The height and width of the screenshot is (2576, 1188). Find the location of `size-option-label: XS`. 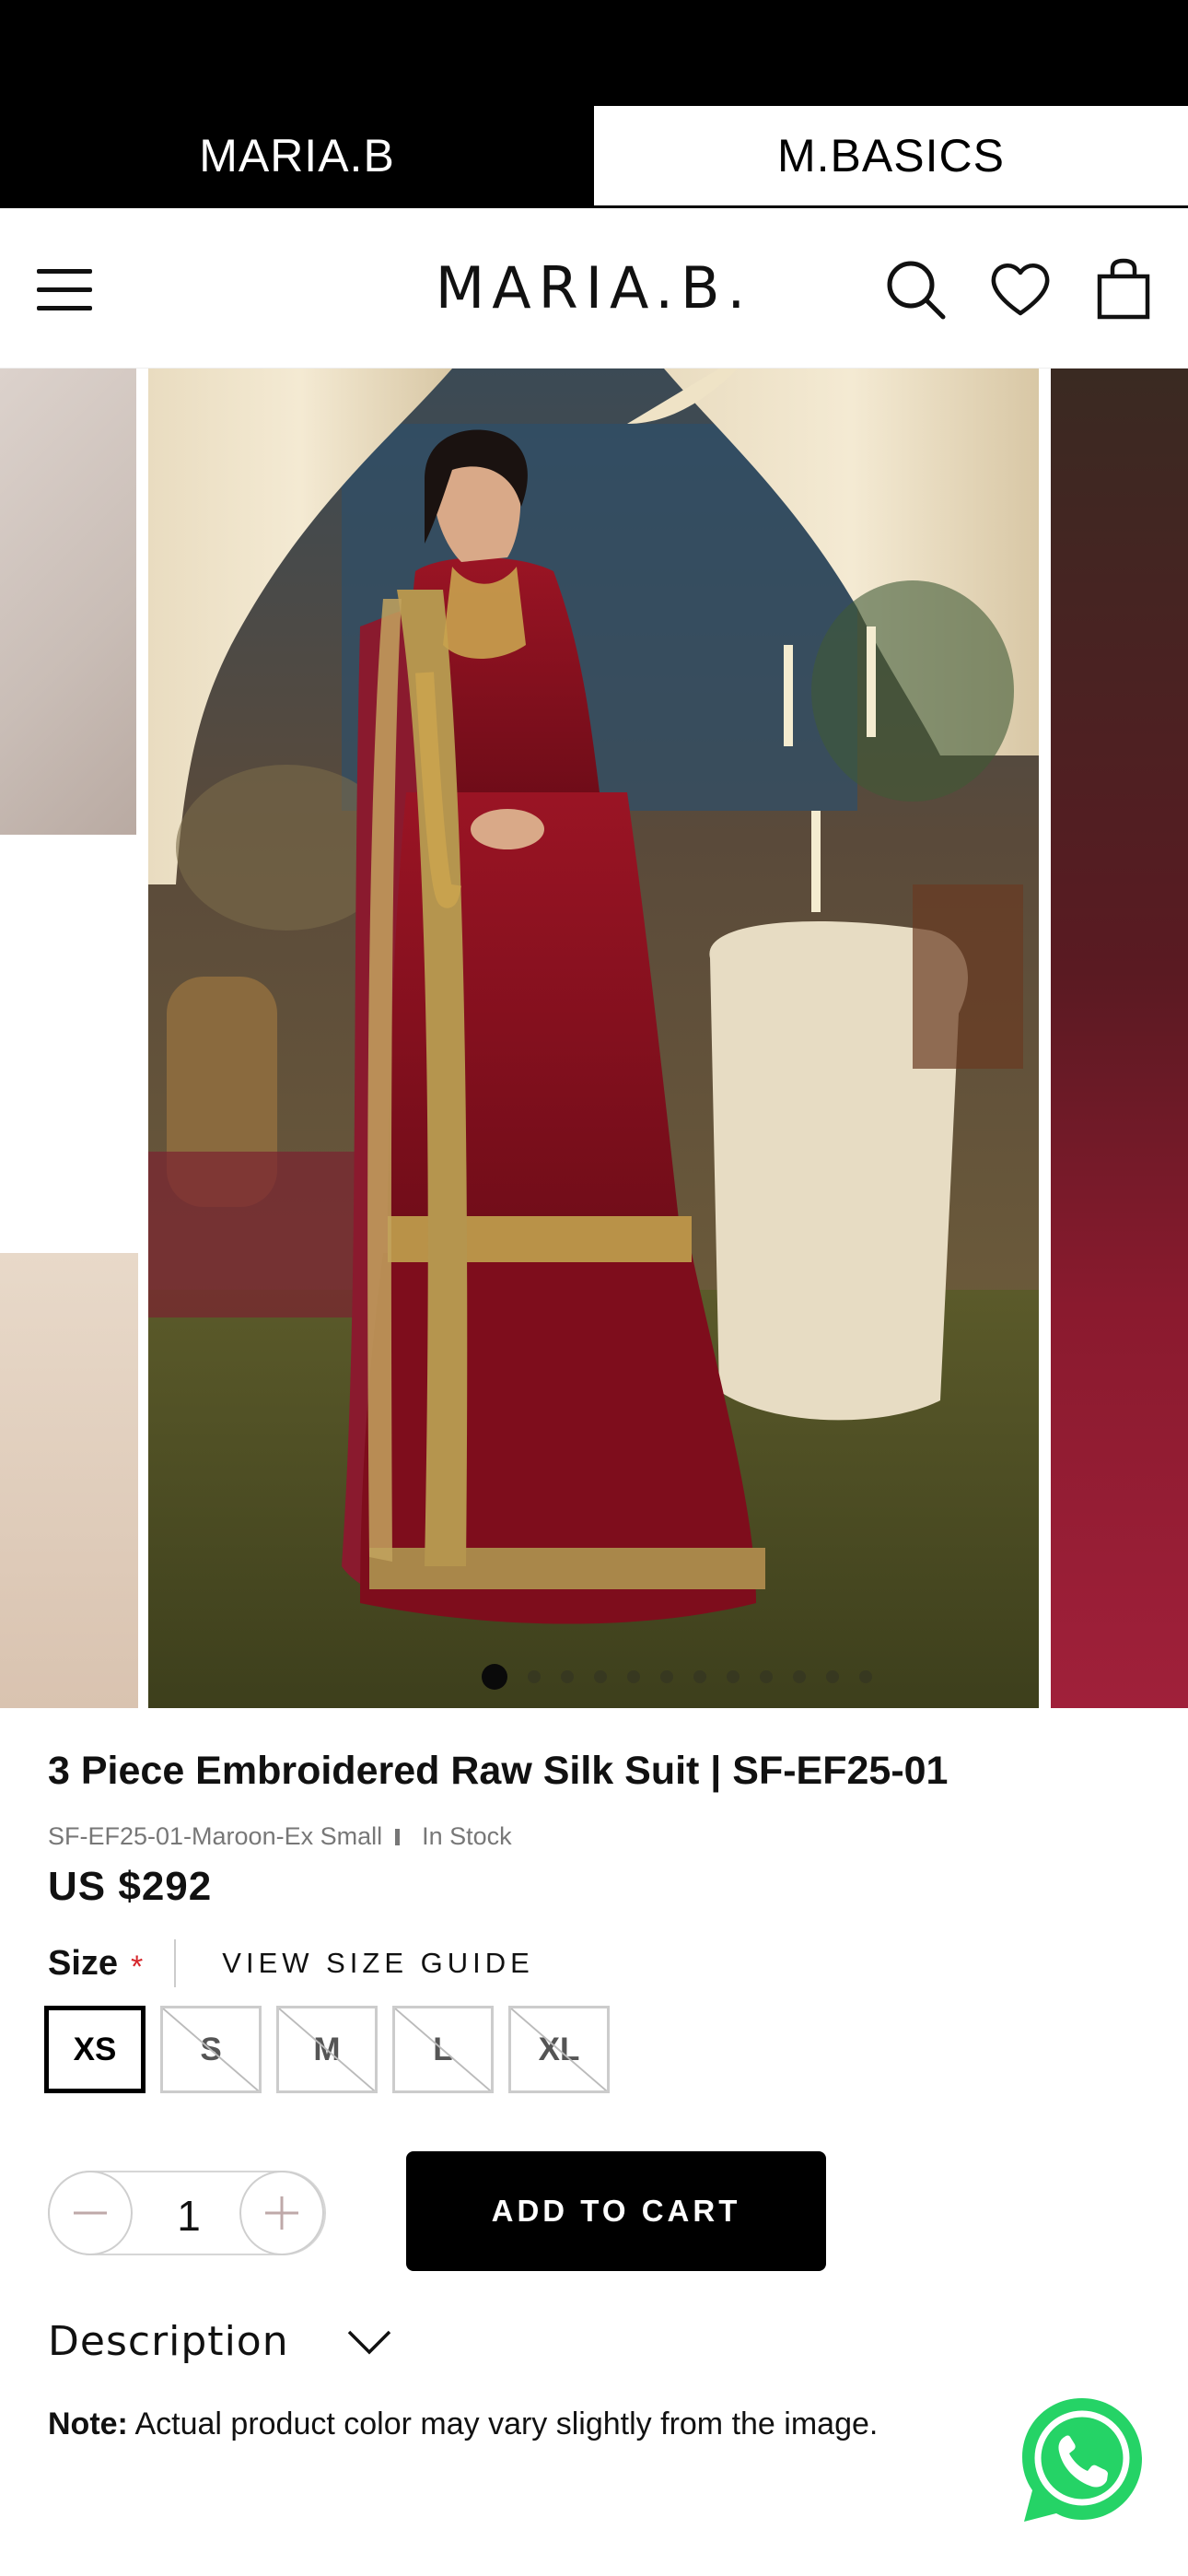

size-option-label: XS is located at coordinates (95, 2049).